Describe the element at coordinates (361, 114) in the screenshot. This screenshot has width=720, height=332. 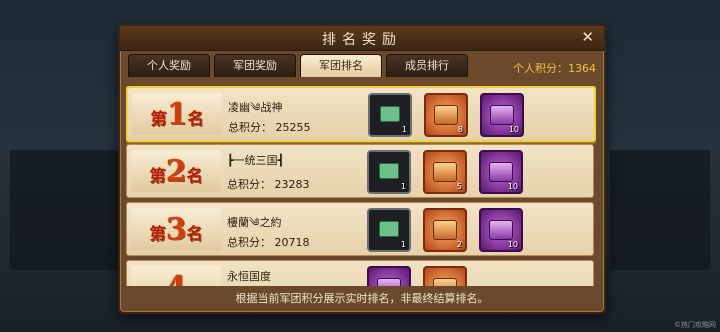
I see `ranking-row-1: 第1名 凌幽༄战神 总积分： 25255 1 8 10` at that location.